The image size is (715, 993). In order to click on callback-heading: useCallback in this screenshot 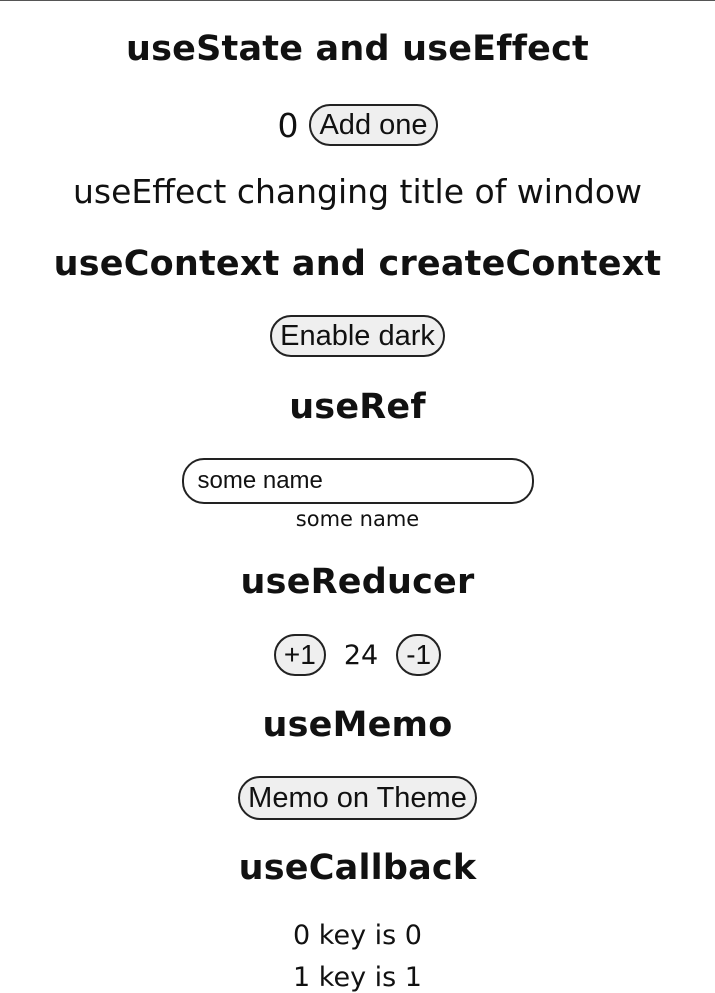, I will do `click(357, 868)`.